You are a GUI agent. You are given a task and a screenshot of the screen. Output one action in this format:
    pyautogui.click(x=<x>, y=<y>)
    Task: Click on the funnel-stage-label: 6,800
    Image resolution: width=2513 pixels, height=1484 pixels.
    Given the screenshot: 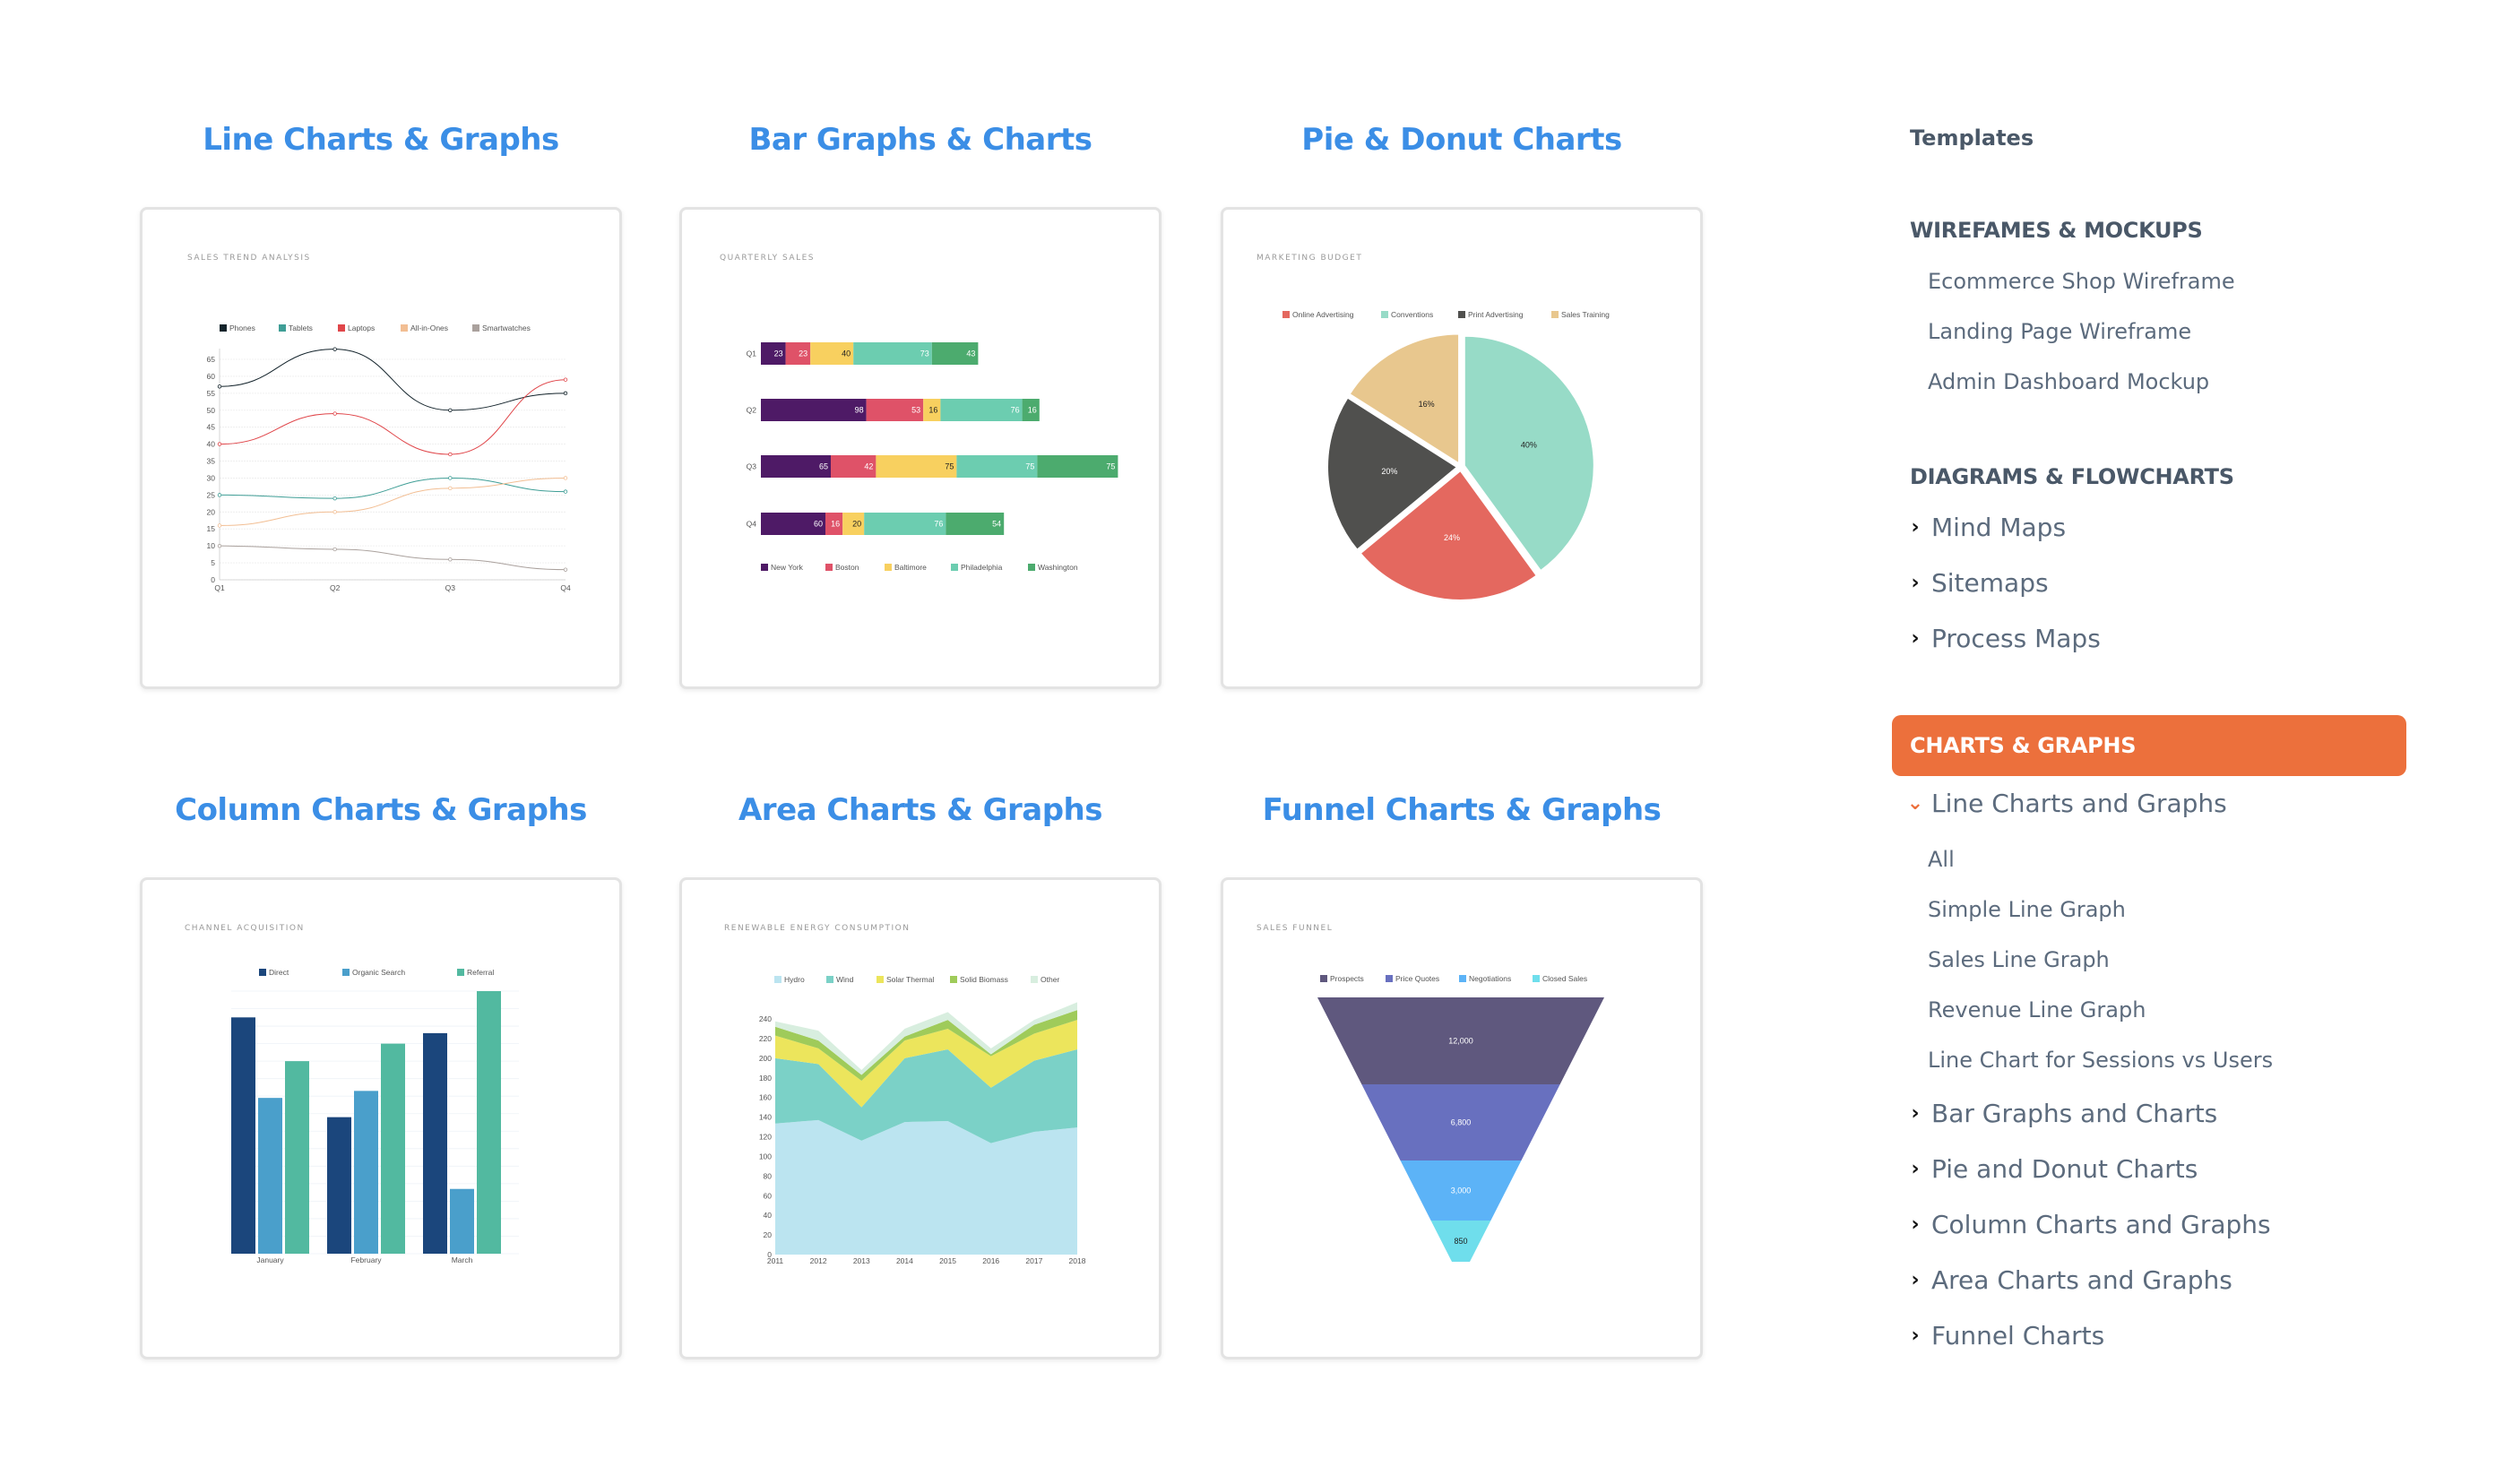 What is the action you would take?
    pyautogui.click(x=1461, y=1122)
    